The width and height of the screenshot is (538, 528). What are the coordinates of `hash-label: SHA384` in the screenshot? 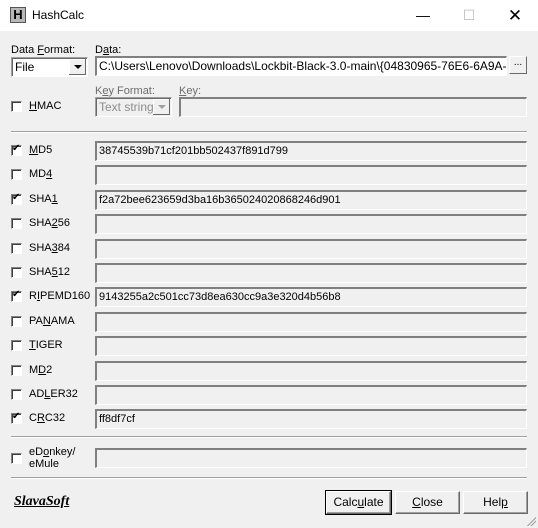 It's located at (49, 248).